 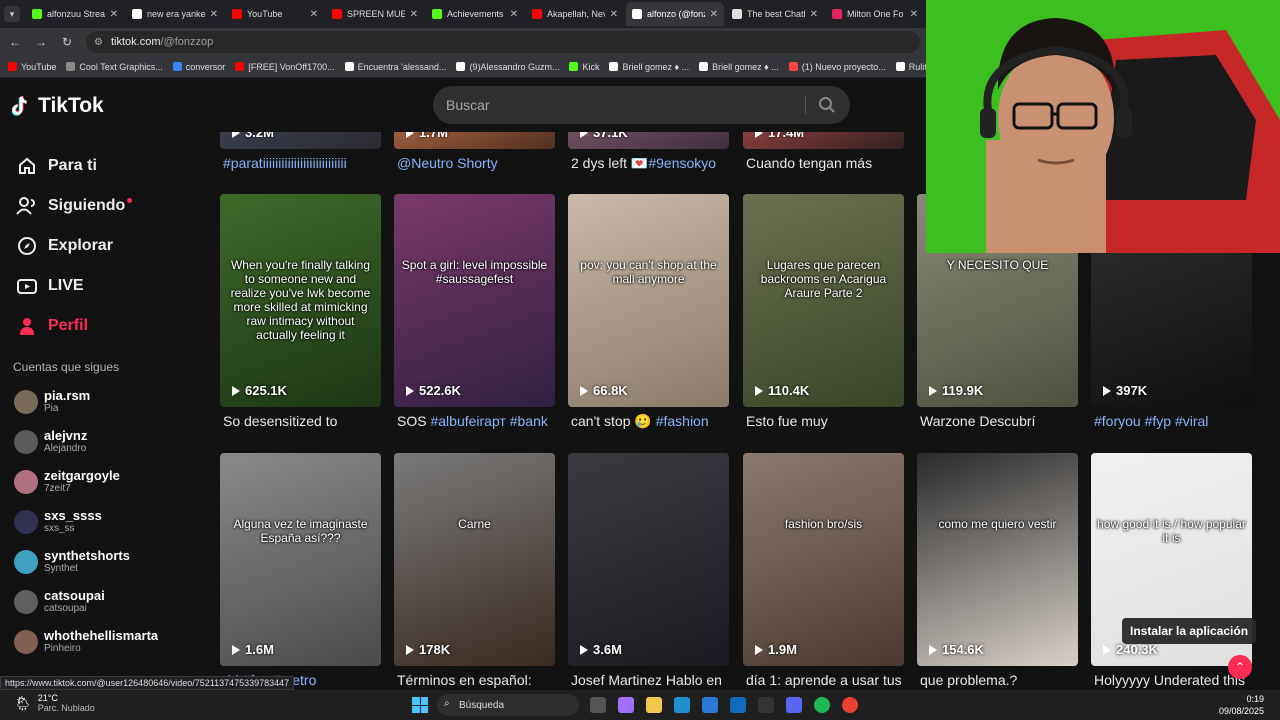 What do you see at coordinates (100, 402) in the screenshot?
I see `following-account: pia.rsm Pia` at bounding box center [100, 402].